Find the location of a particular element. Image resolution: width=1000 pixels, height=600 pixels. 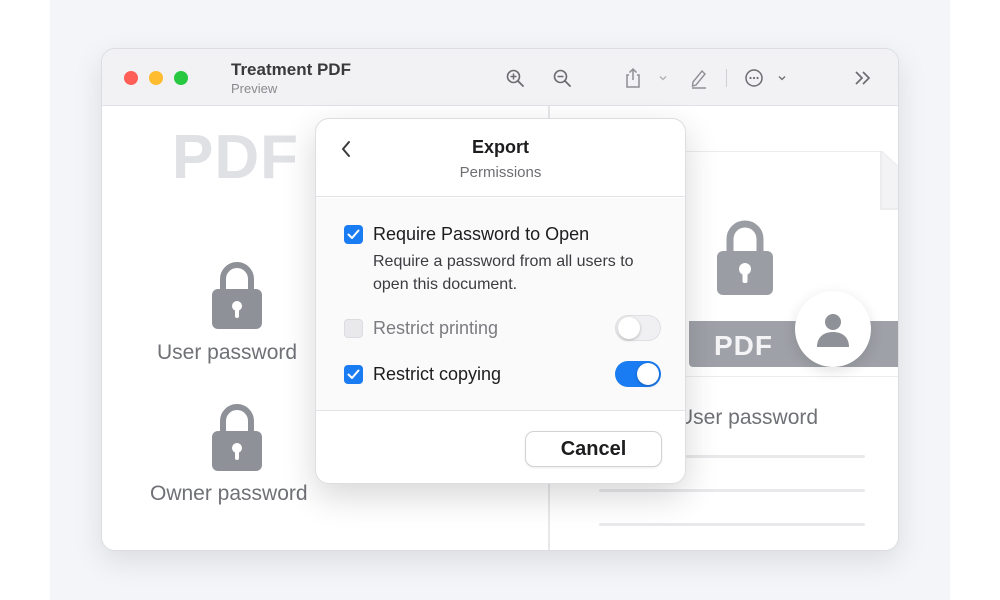

window-title: Treatment PDF is located at coordinates (291, 69).